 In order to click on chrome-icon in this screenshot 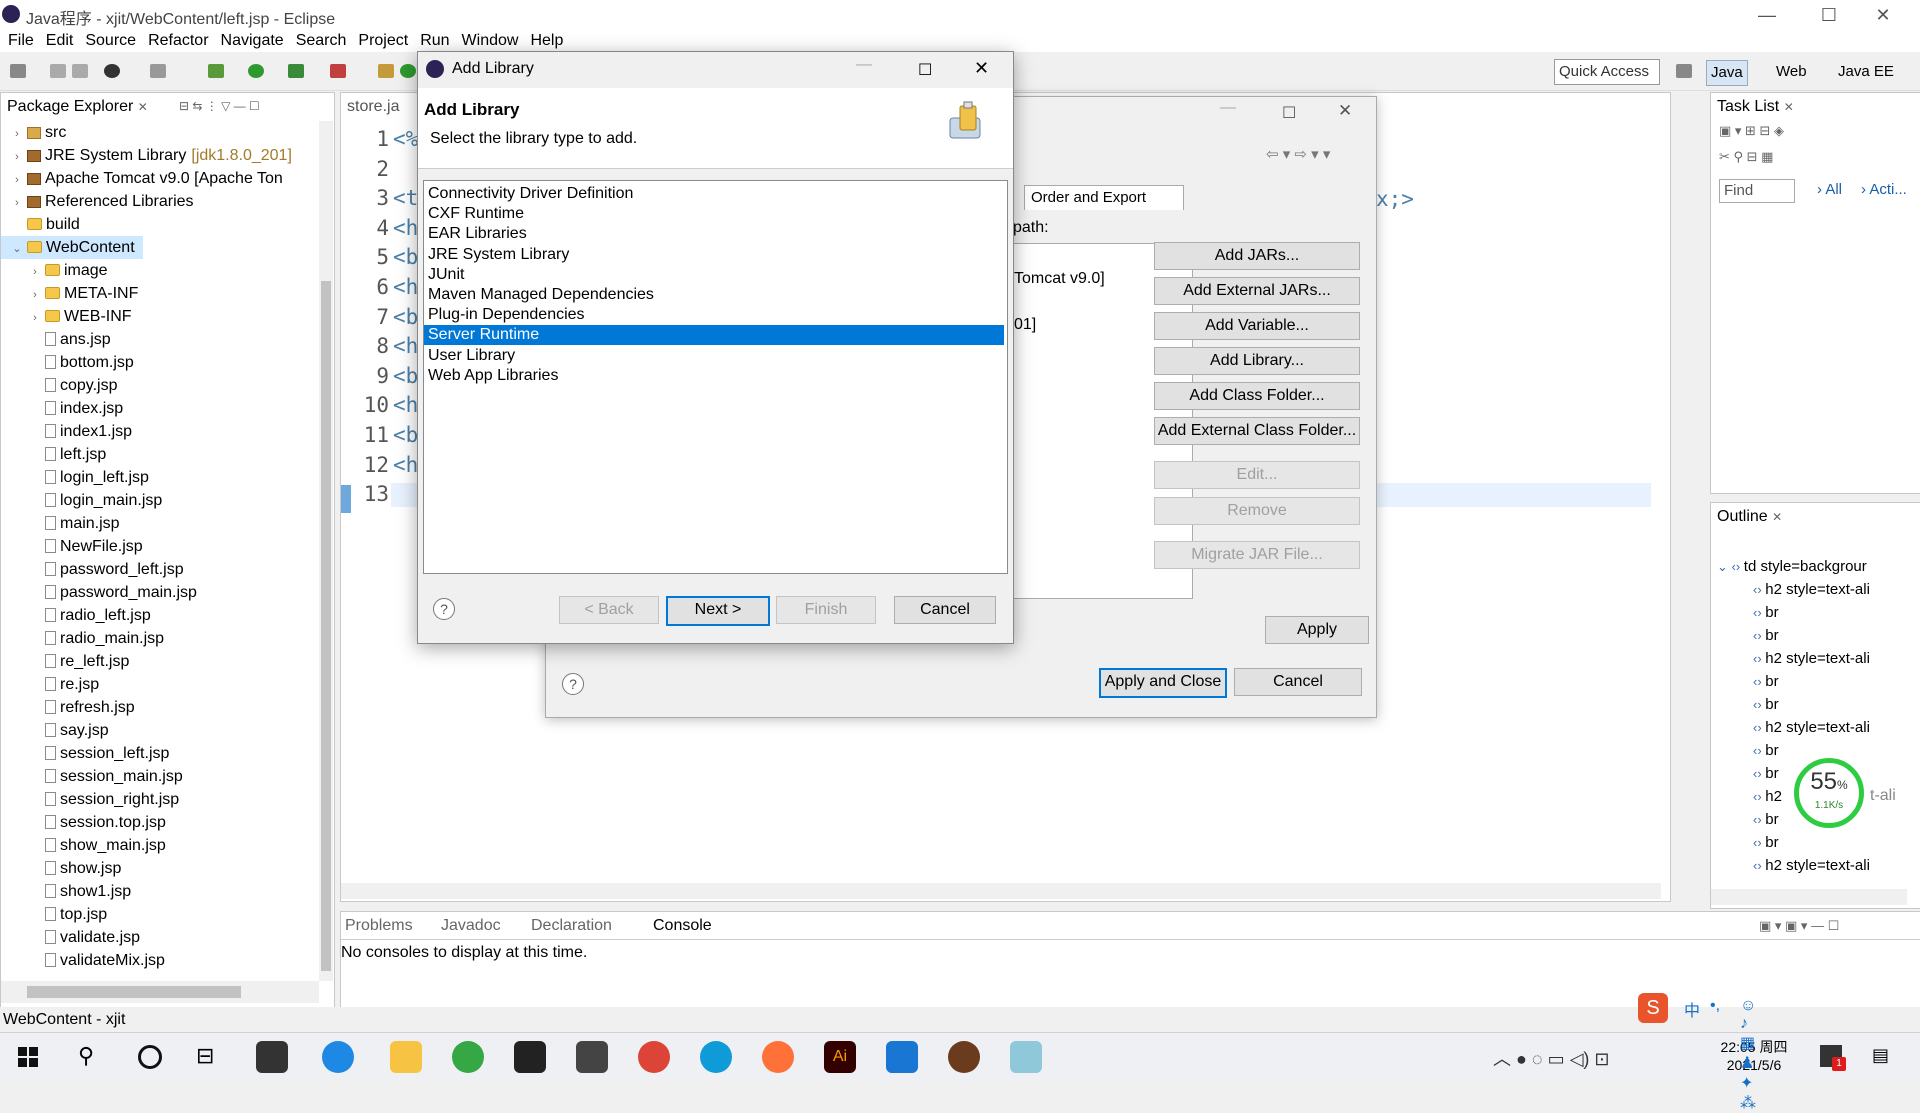, I will do `click(654, 1057)`.